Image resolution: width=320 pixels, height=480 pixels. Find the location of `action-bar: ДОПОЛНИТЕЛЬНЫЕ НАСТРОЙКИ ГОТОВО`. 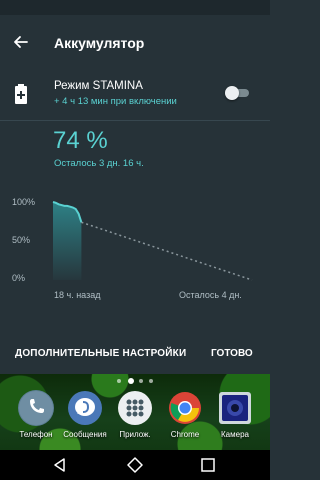

action-bar: ДОПОЛНИТЕЛЬНЫЕ НАСТРОЙКИ ГОТОВО is located at coordinates (135, 355).